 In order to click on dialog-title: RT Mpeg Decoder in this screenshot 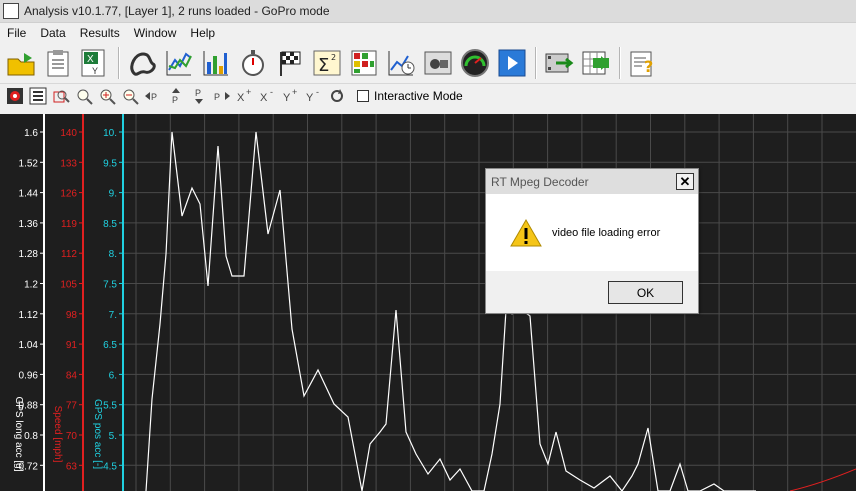, I will do `click(540, 181)`.